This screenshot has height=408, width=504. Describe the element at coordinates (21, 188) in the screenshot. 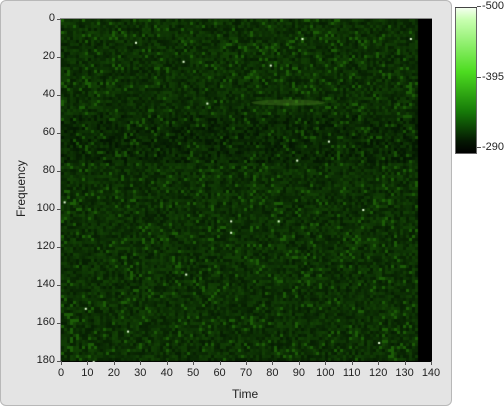

I see `y-axis-label: Frequency` at that location.